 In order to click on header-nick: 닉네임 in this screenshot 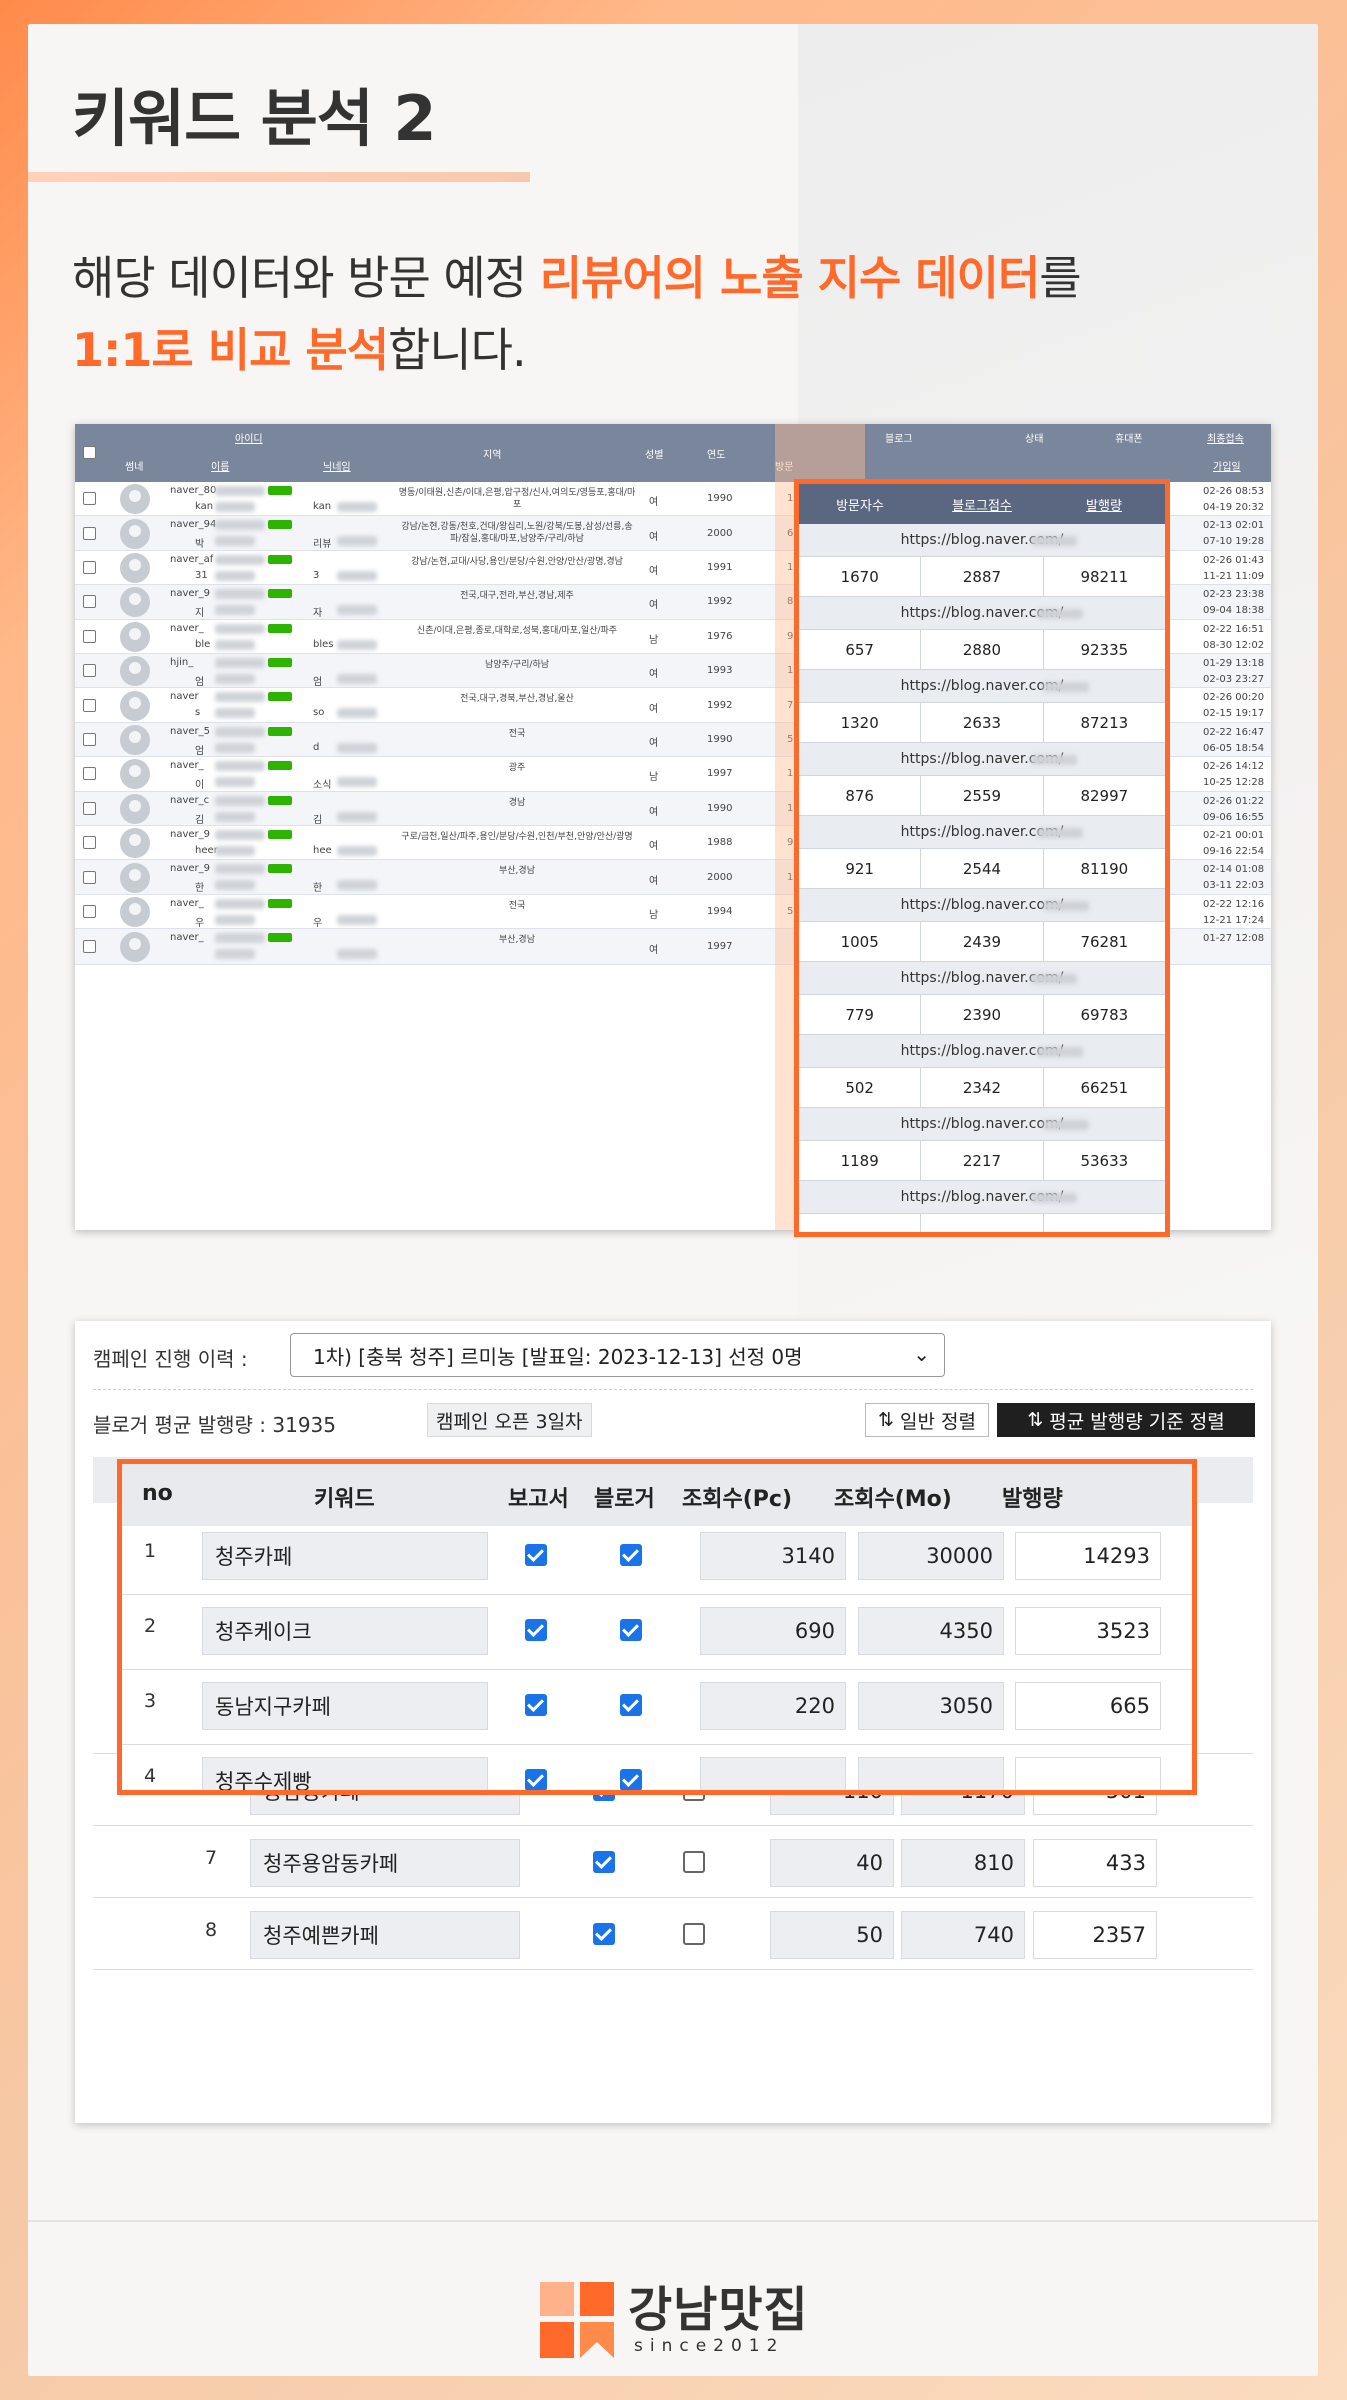, I will do `click(337, 465)`.